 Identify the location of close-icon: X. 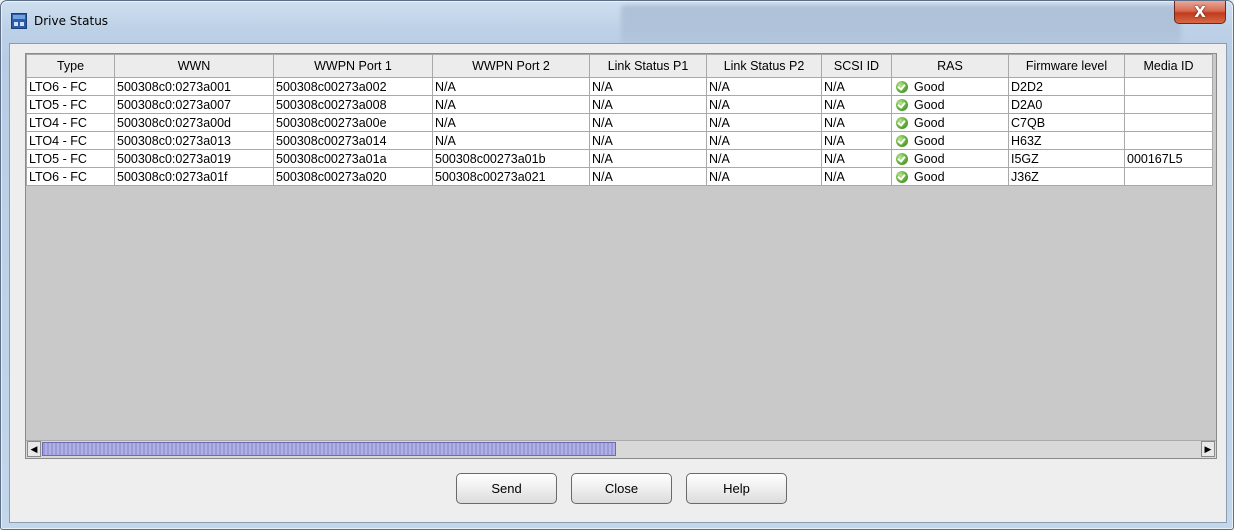
(1200, 12).